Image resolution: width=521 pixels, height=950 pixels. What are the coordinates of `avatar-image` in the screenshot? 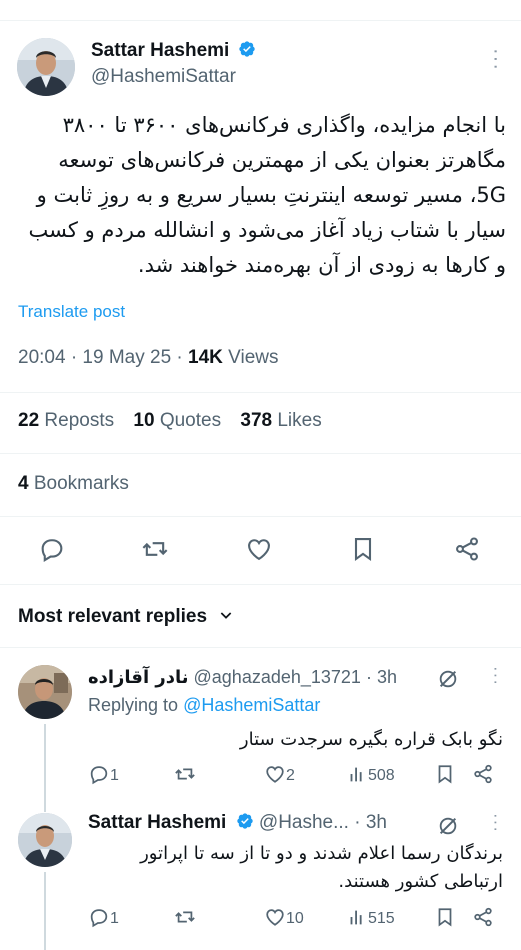 It's located at (46, 67).